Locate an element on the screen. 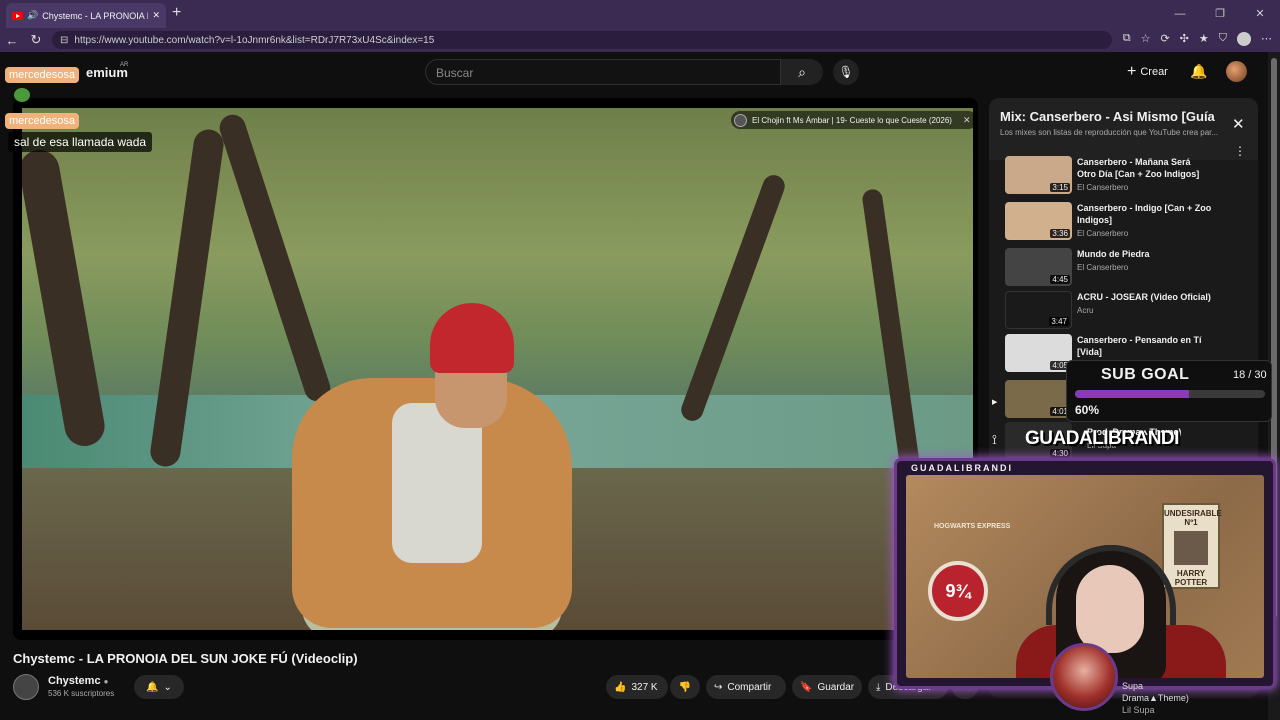 The width and height of the screenshot is (1280, 720). platform-number: 9¾ is located at coordinates (958, 591).